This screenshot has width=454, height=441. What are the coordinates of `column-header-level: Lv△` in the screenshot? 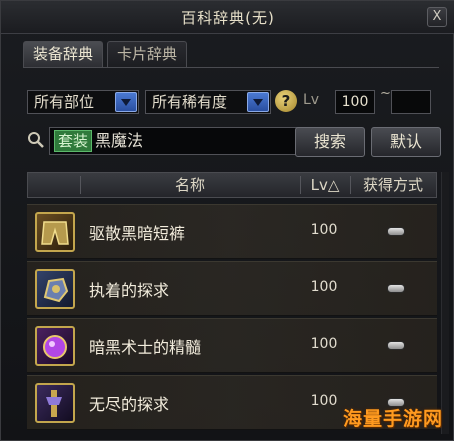 It's located at (325, 185).